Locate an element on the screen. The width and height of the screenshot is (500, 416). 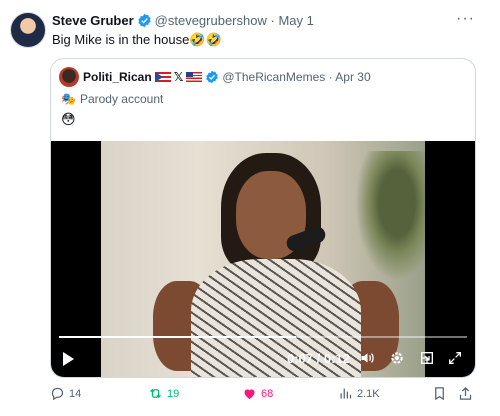
quoted-tweet-date: Apr 30 is located at coordinates (352, 77).